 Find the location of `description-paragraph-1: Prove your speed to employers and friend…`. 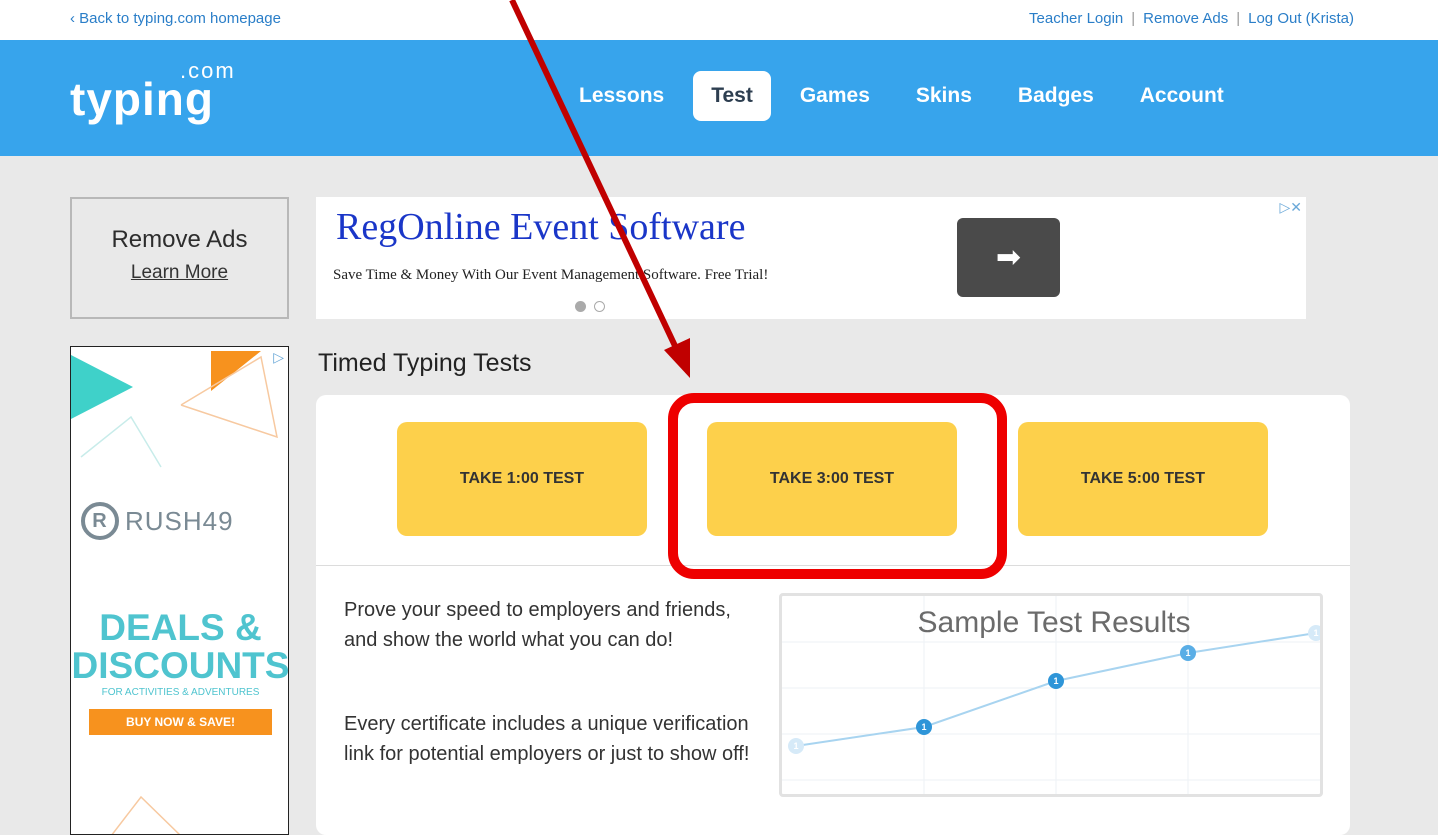

description-paragraph-1: Prove your speed to employers and friend… is located at coordinates (537, 625).